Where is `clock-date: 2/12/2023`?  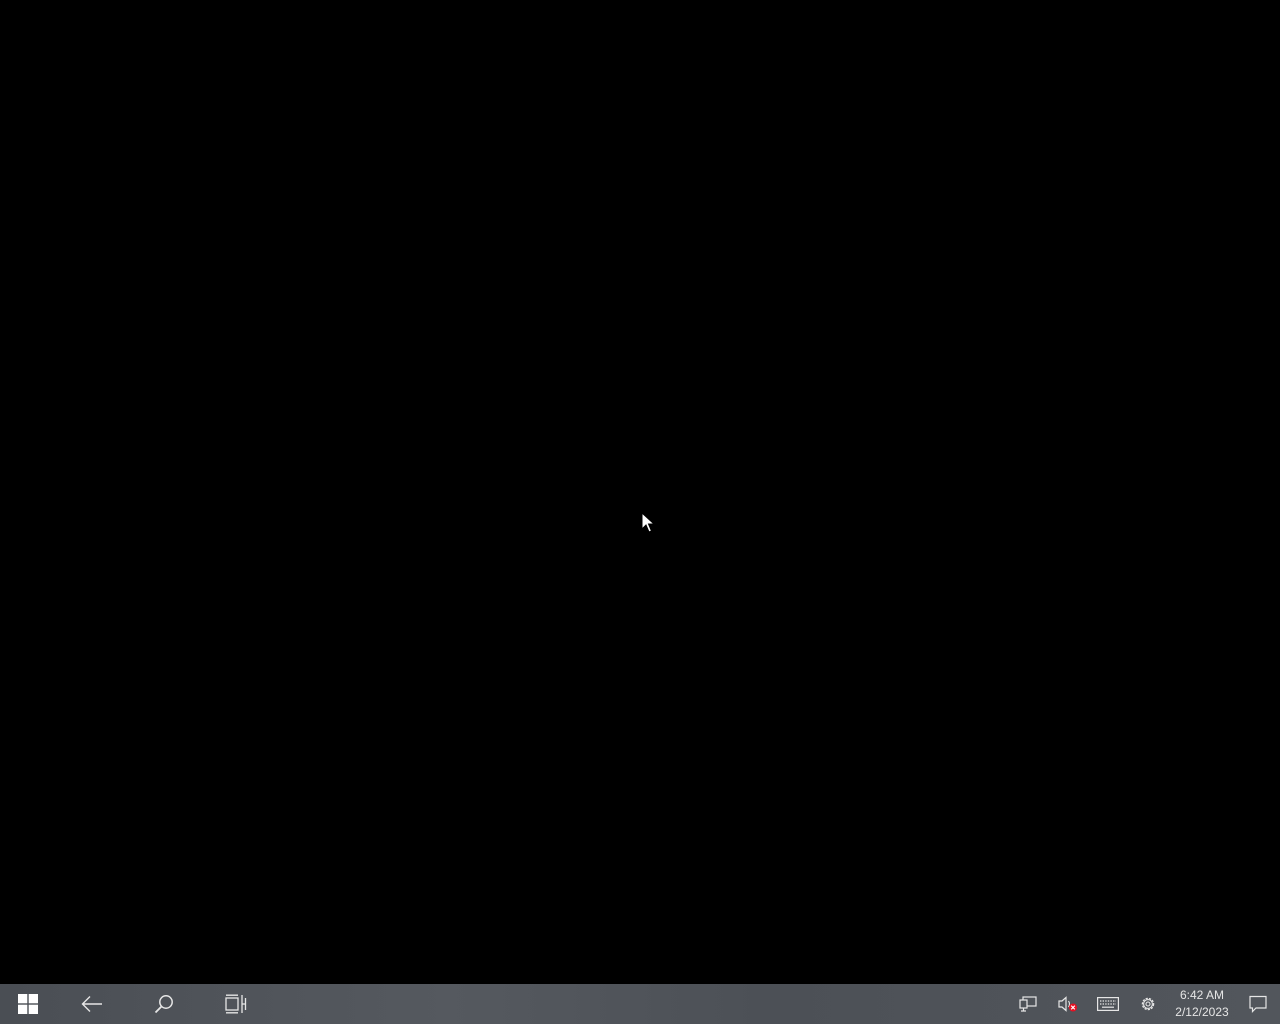
clock-date: 2/12/2023 is located at coordinates (1202, 1012).